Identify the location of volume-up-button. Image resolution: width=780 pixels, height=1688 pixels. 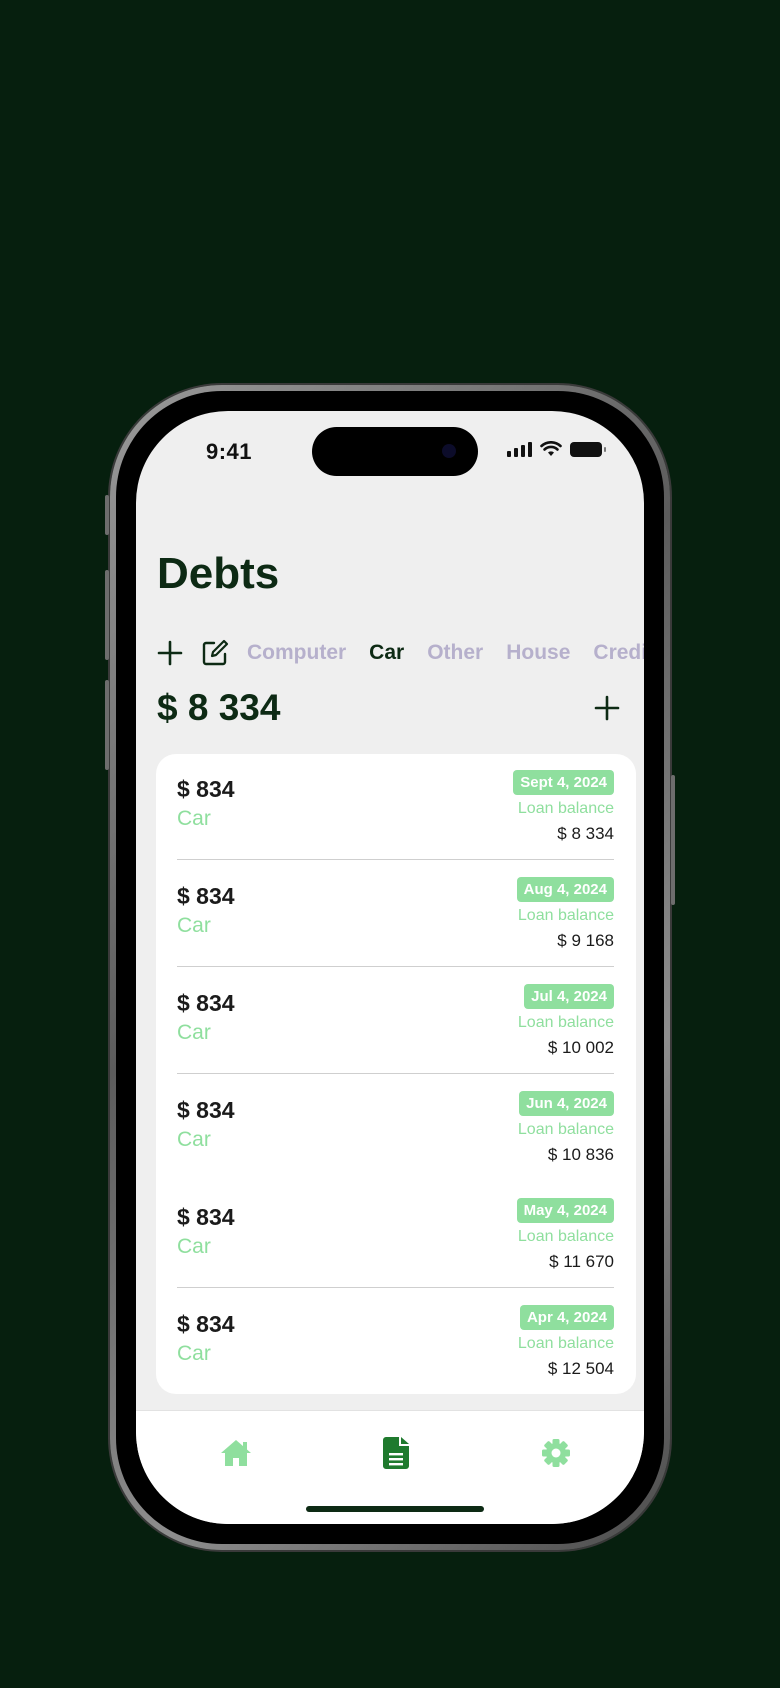
(107, 615).